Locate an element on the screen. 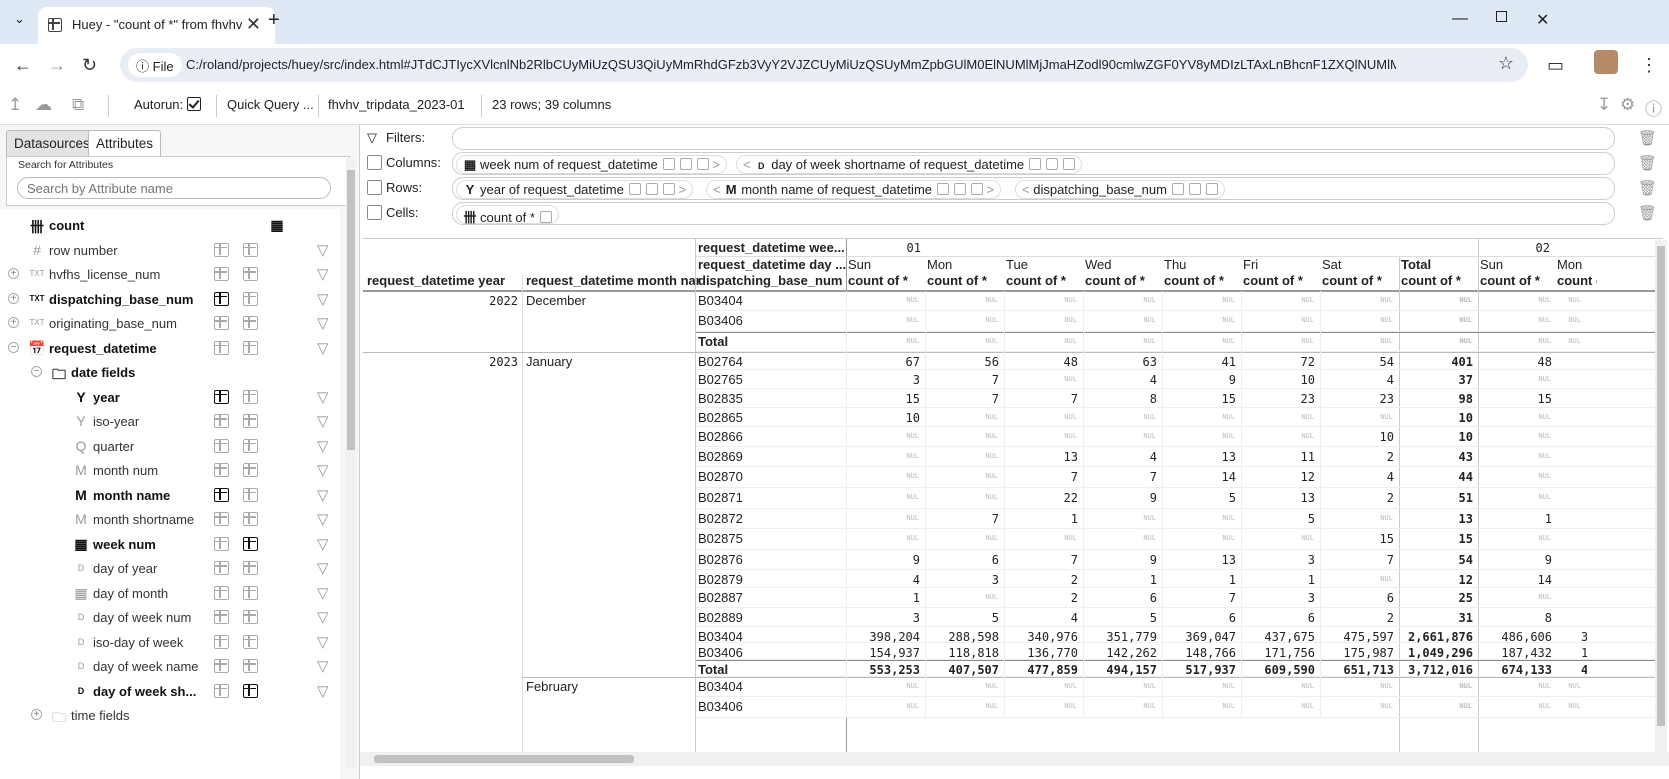  copy-icon: ⧉ is located at coordinates (78, 105).